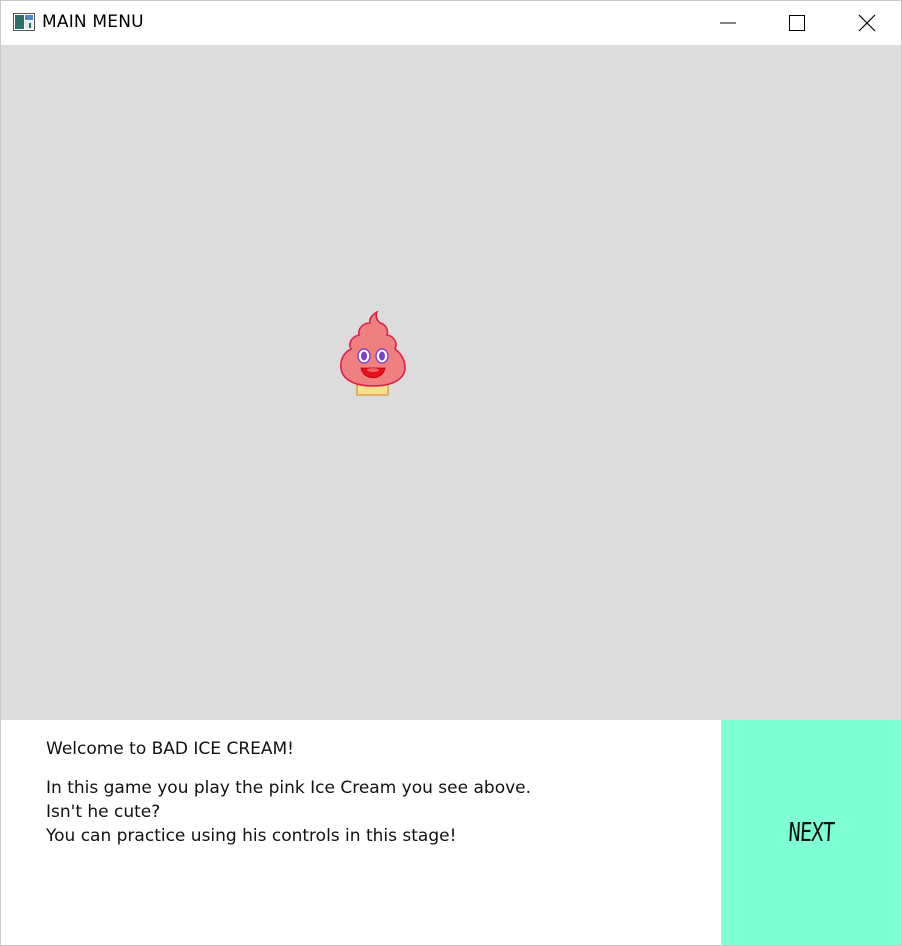 The height and width of the screenshot is (946, 902). I want to click on app-icon, so click(24, 22).